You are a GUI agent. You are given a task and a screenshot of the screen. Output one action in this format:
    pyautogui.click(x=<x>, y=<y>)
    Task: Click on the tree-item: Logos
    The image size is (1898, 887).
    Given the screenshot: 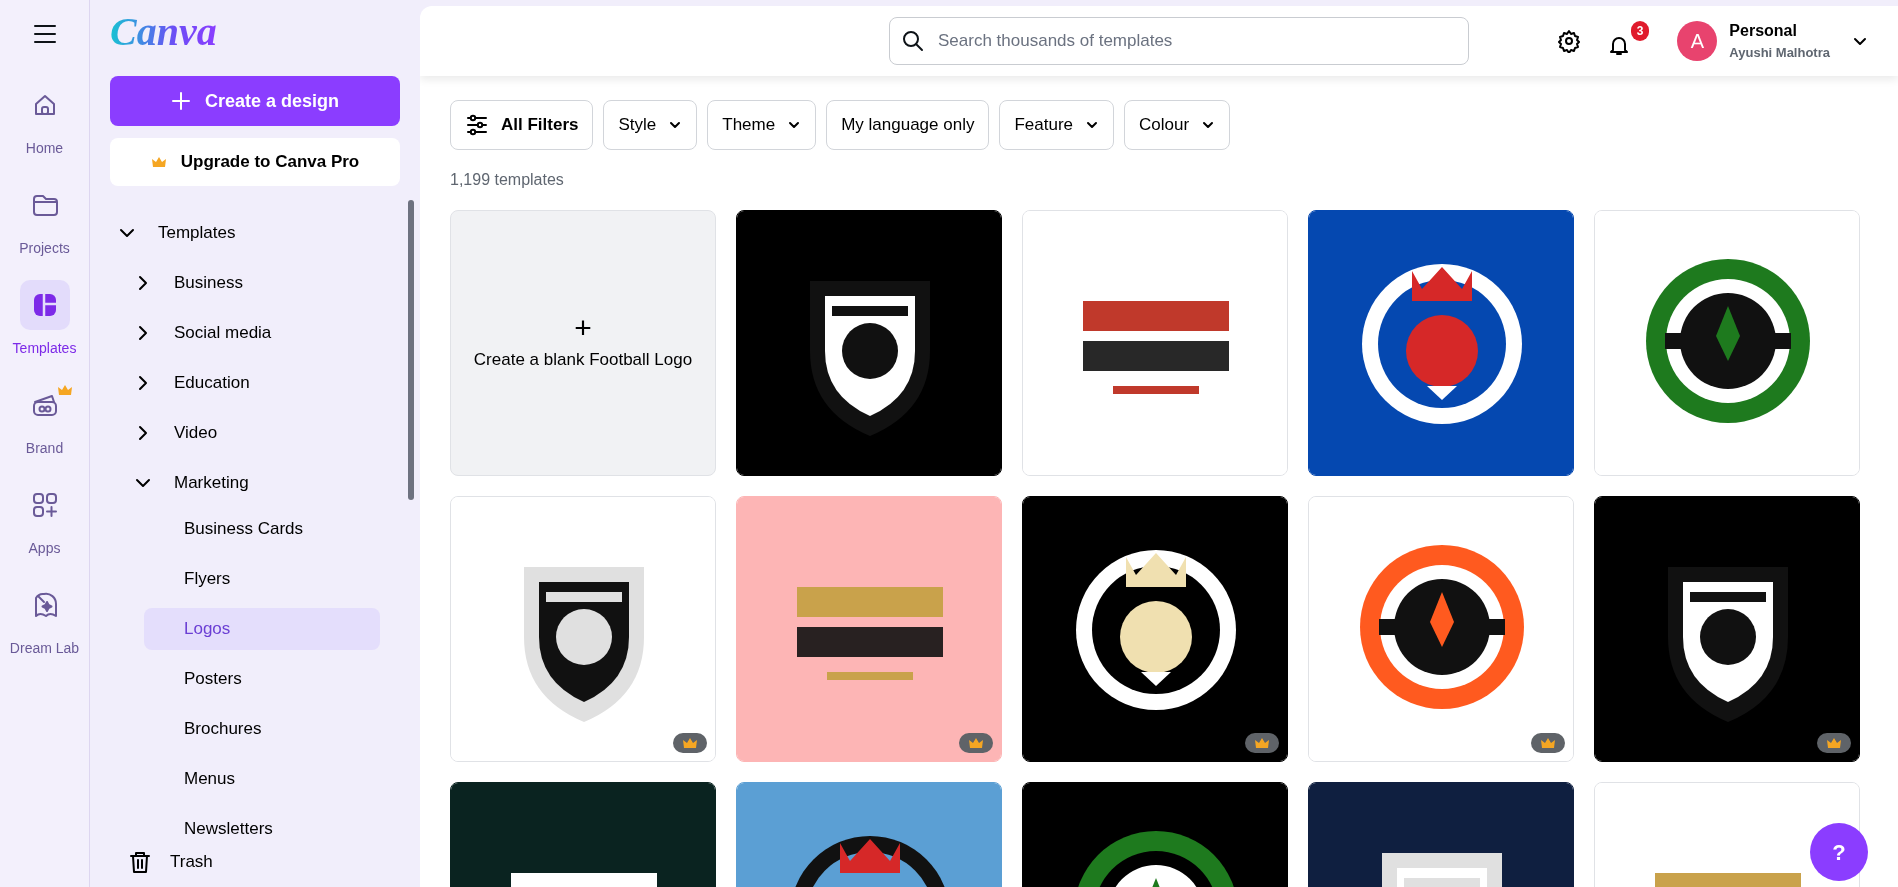 What is the action you would take?
    pyautogui.click(x=262, y=629)
    